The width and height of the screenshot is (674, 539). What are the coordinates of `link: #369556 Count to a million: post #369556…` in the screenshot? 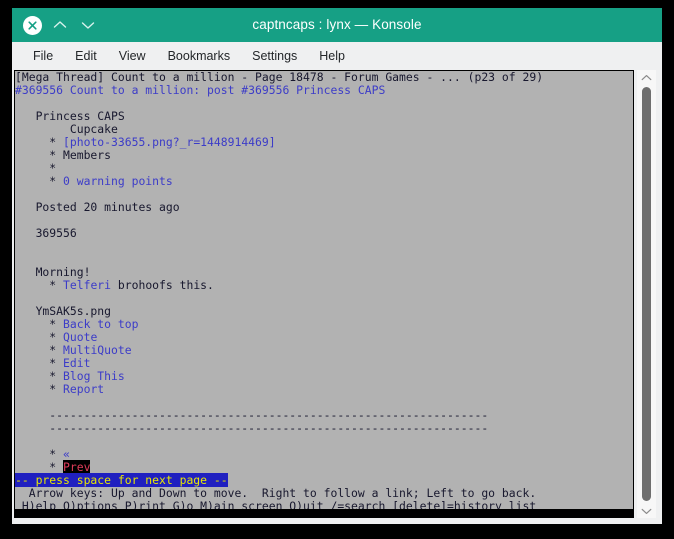 It's located at (200, 90).